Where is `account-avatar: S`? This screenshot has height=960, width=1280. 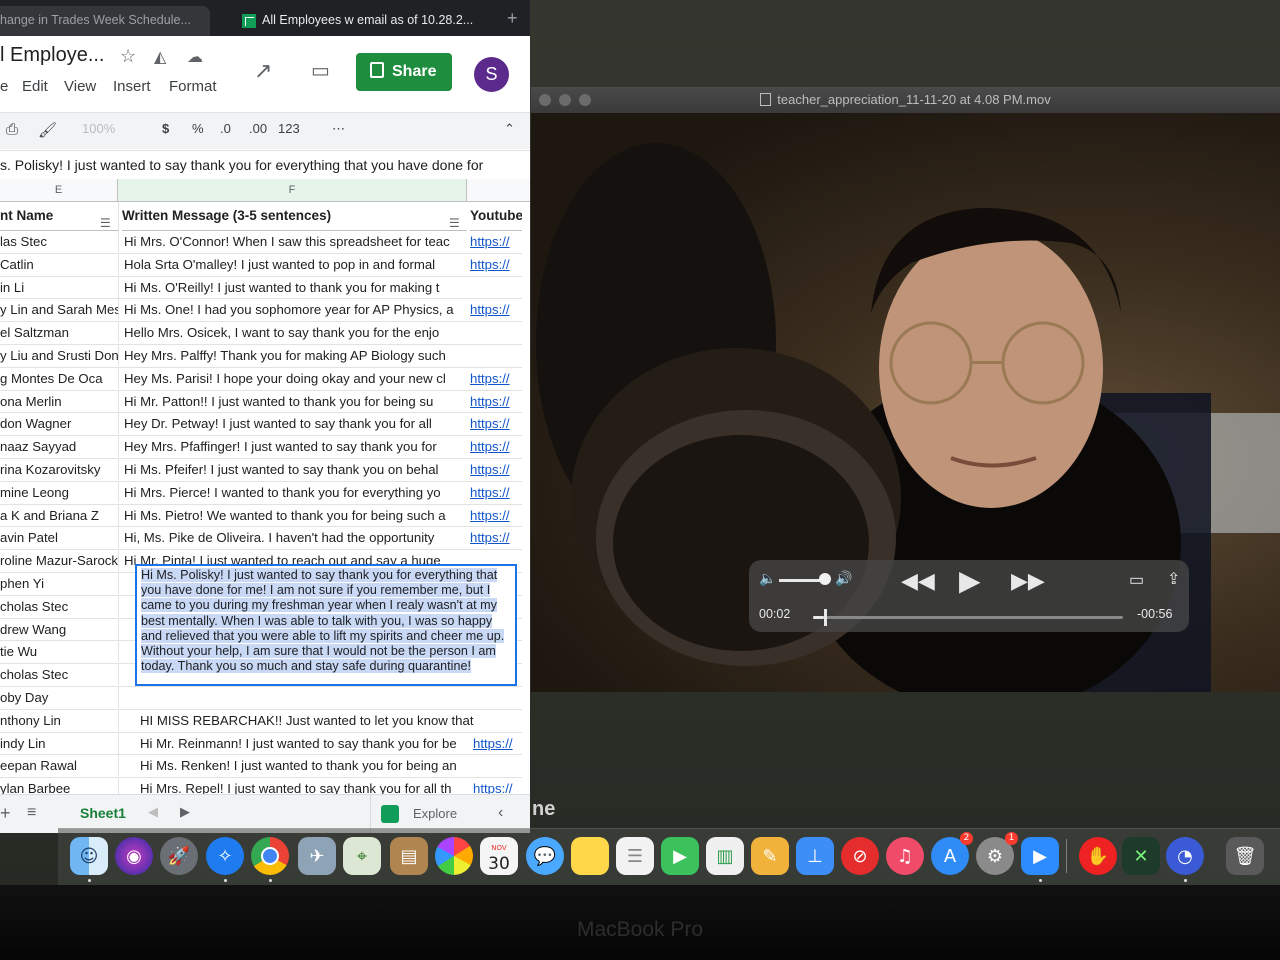
account-avatar: S is located at coordinates (491, 74).